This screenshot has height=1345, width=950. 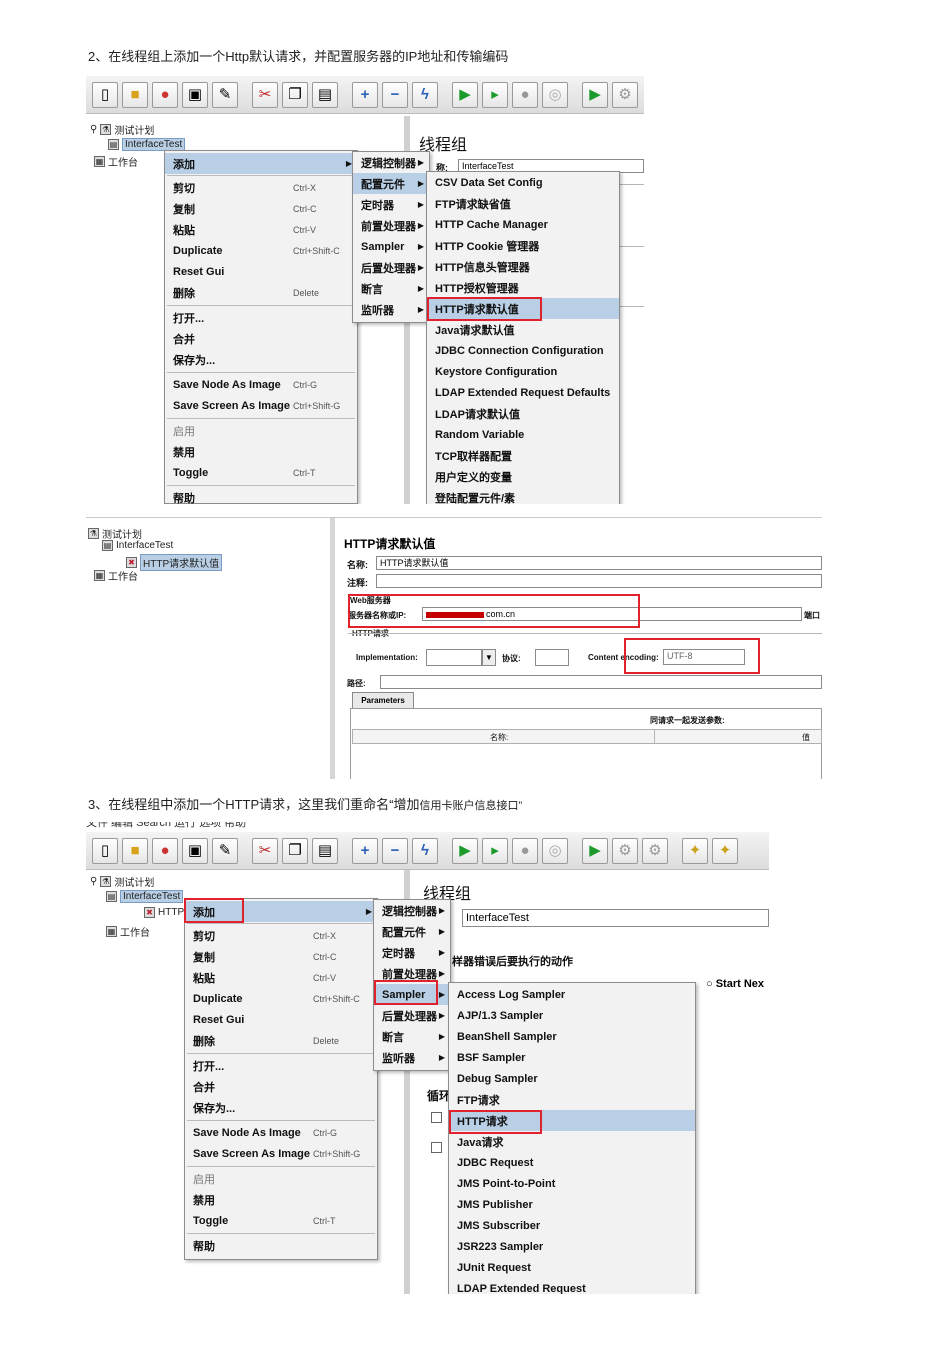 I want to click on tree-node-http-defaults: ✖ HTTP, so click(x=164, y=912).